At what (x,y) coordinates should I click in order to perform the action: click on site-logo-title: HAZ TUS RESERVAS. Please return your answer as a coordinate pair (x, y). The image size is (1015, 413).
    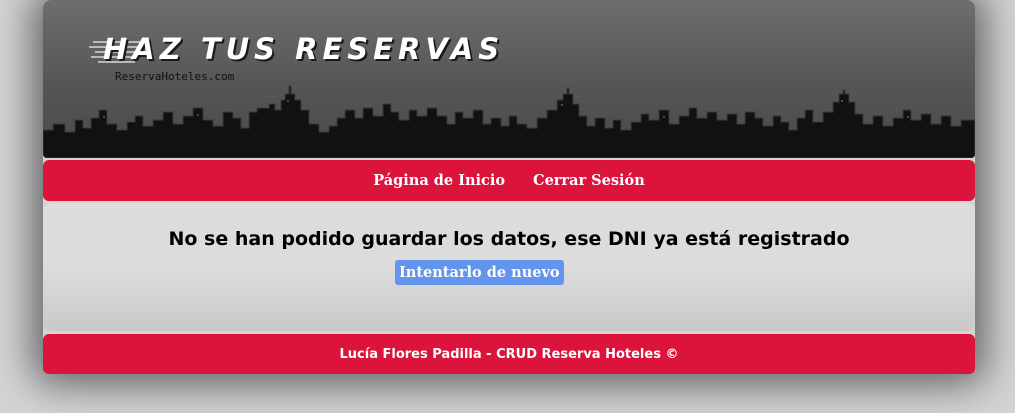
    Looking at the image, I should click on (304, 49).